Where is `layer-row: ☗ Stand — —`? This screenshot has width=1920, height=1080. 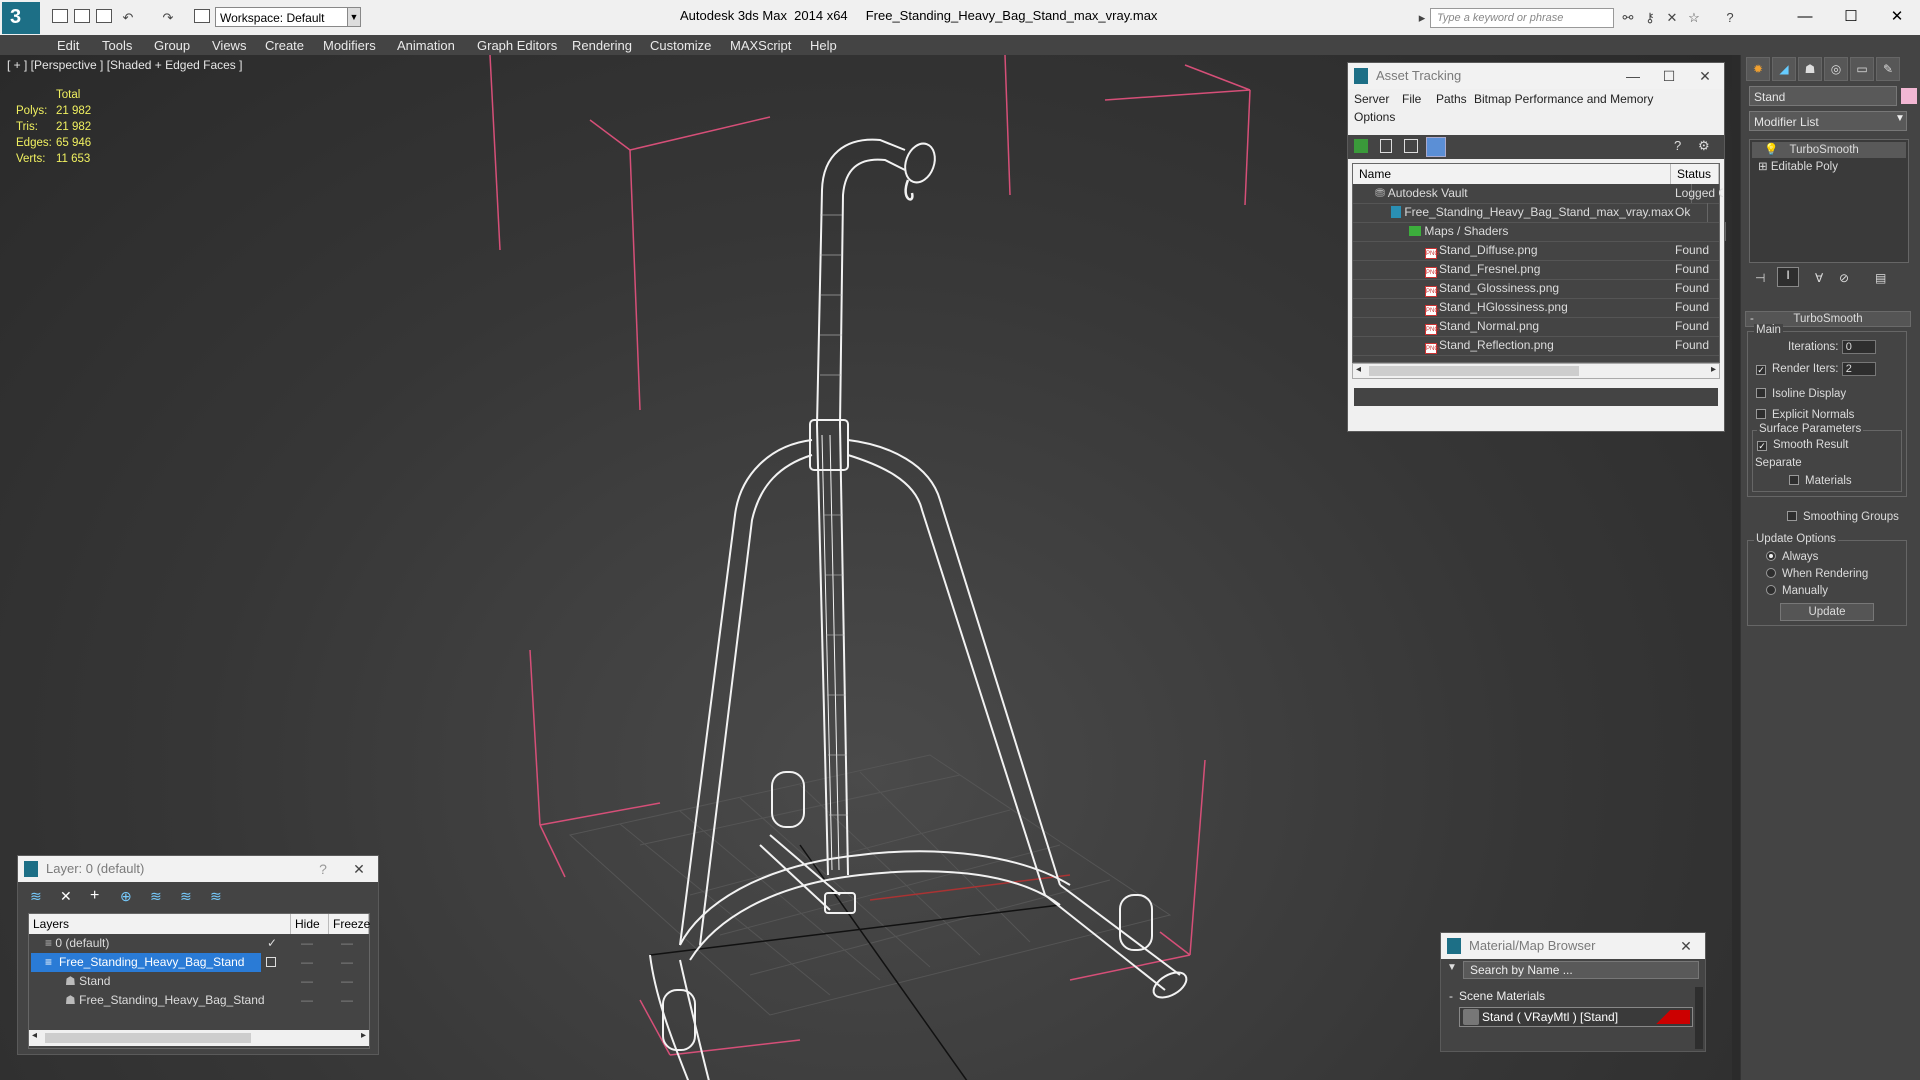
layer-row: ☗ Stand — — is located at coordinates (199, 981).